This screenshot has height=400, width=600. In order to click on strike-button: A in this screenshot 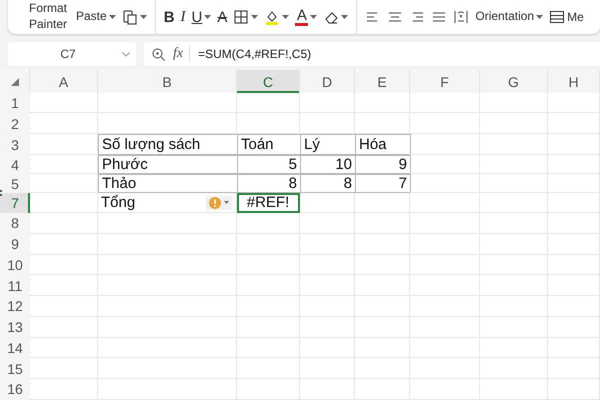, I will do `click(222, 17)`.